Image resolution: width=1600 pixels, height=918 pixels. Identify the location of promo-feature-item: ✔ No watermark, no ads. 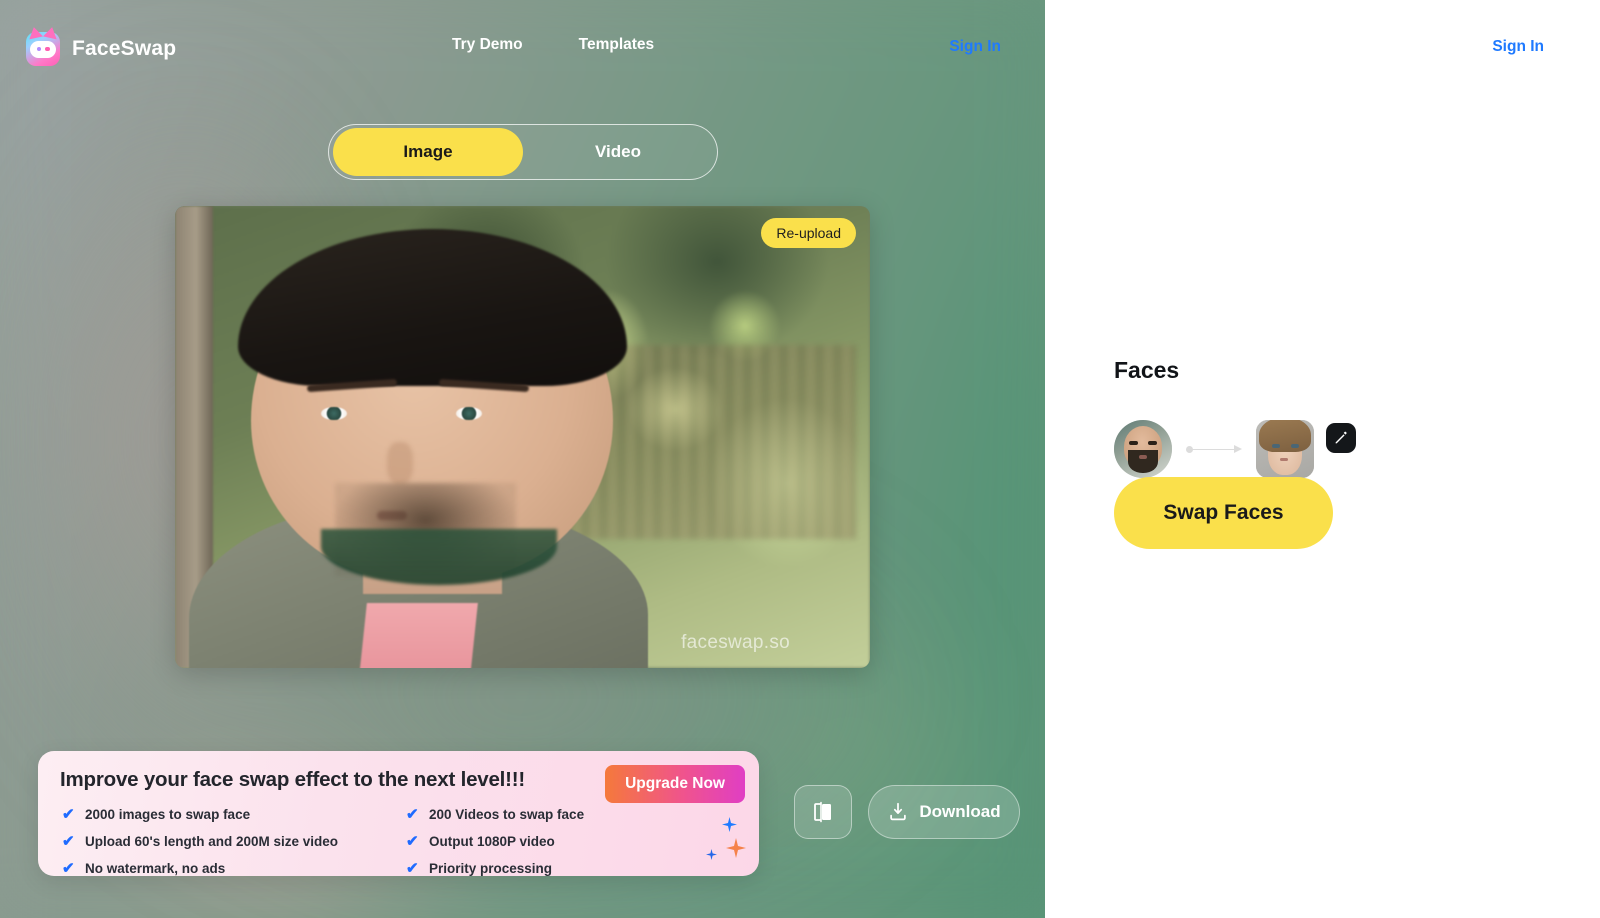
(200, 867).